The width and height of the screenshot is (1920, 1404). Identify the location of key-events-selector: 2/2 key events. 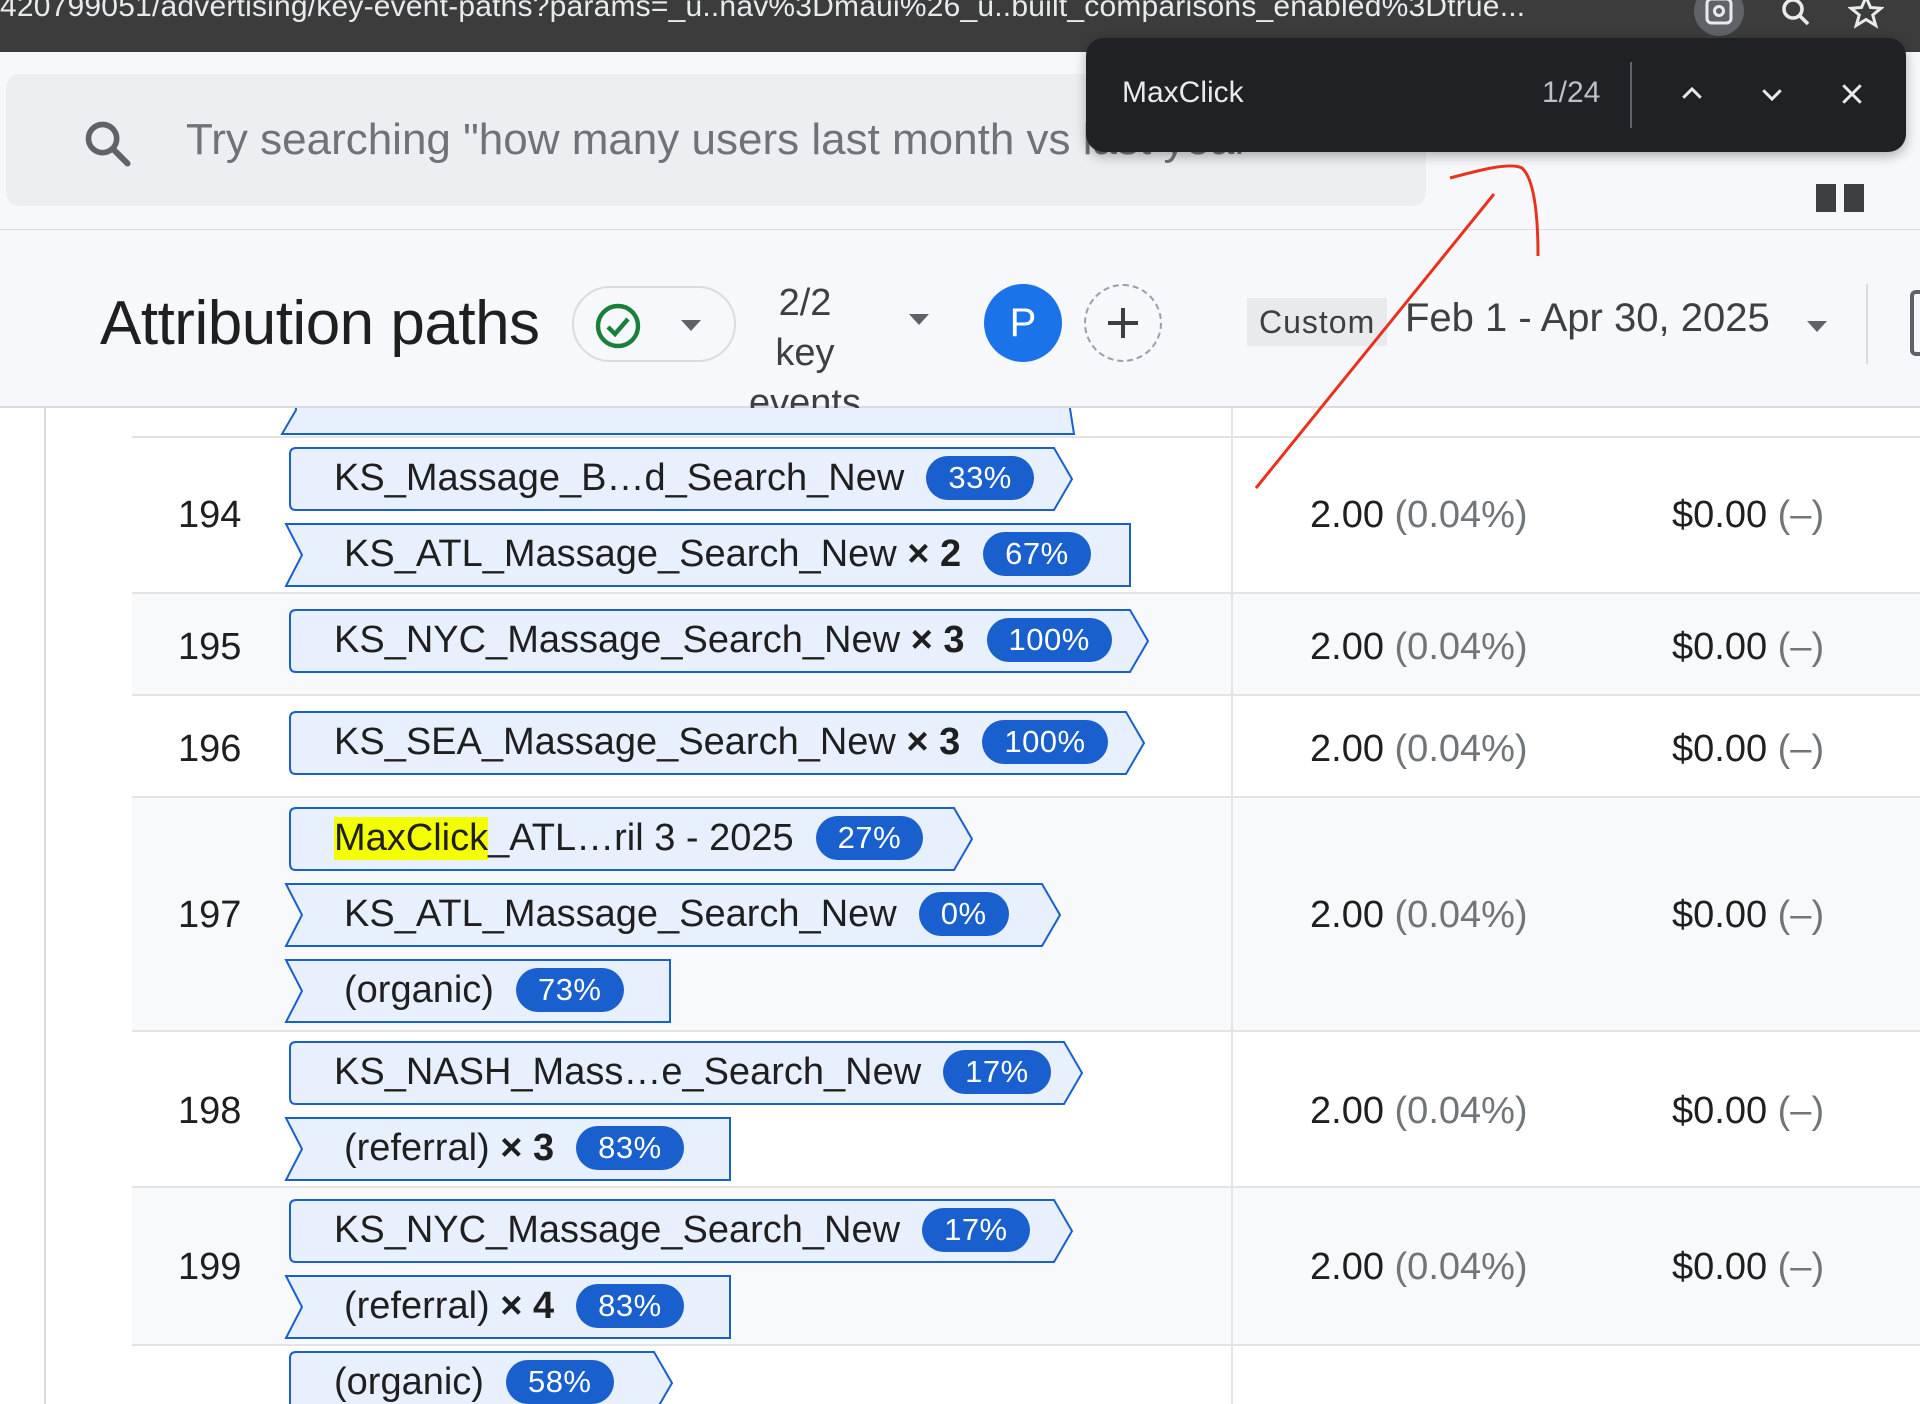
(805, 353).